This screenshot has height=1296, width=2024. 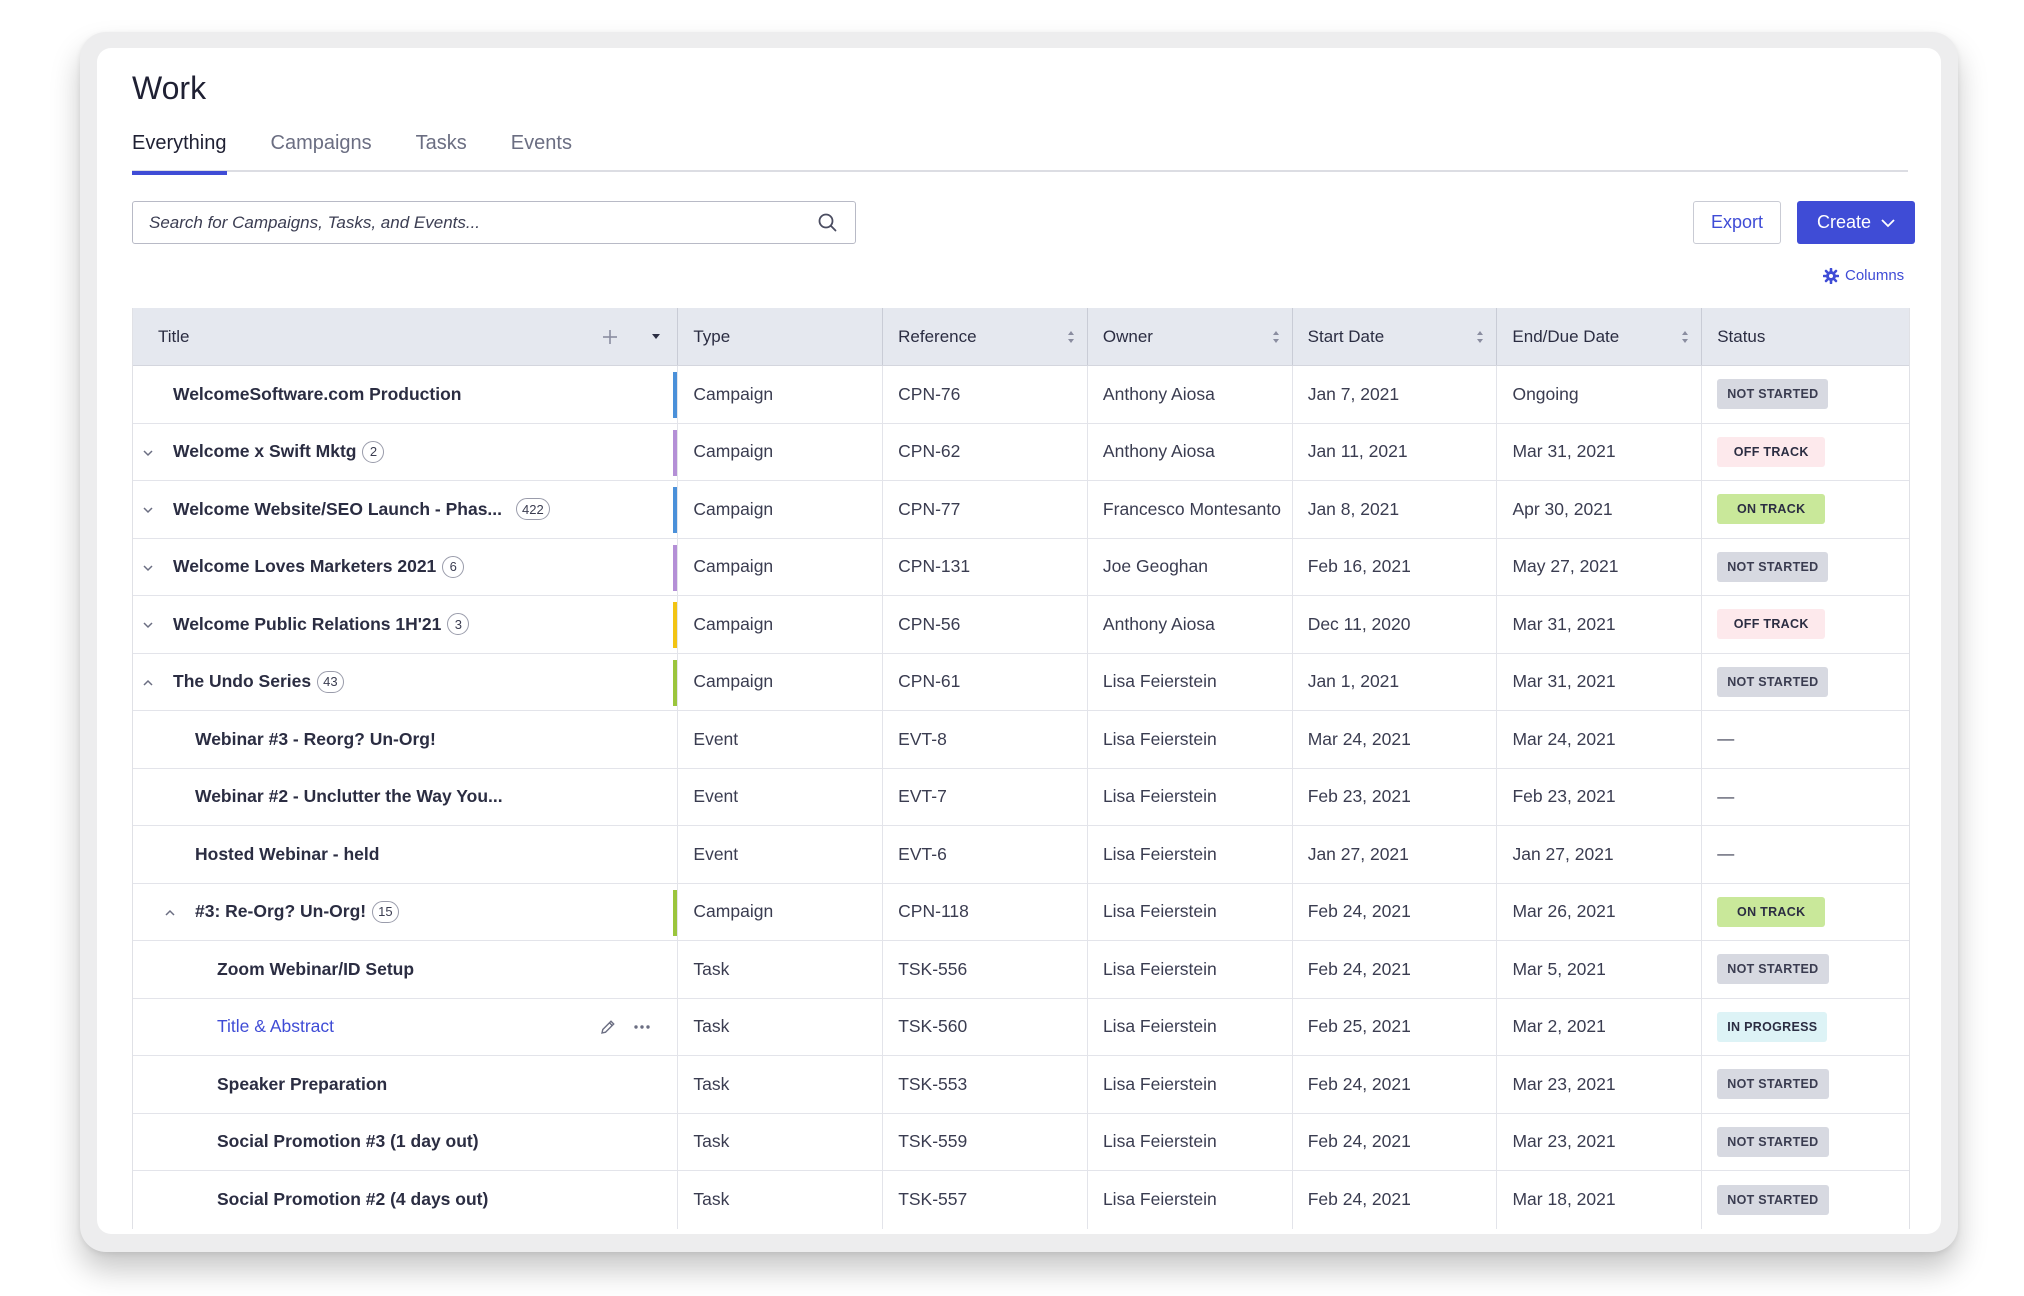 What do you see at coordinates (533, 509) in the screenshot?
I see `child-count-badge: 422` at bounding box center [533, 509].